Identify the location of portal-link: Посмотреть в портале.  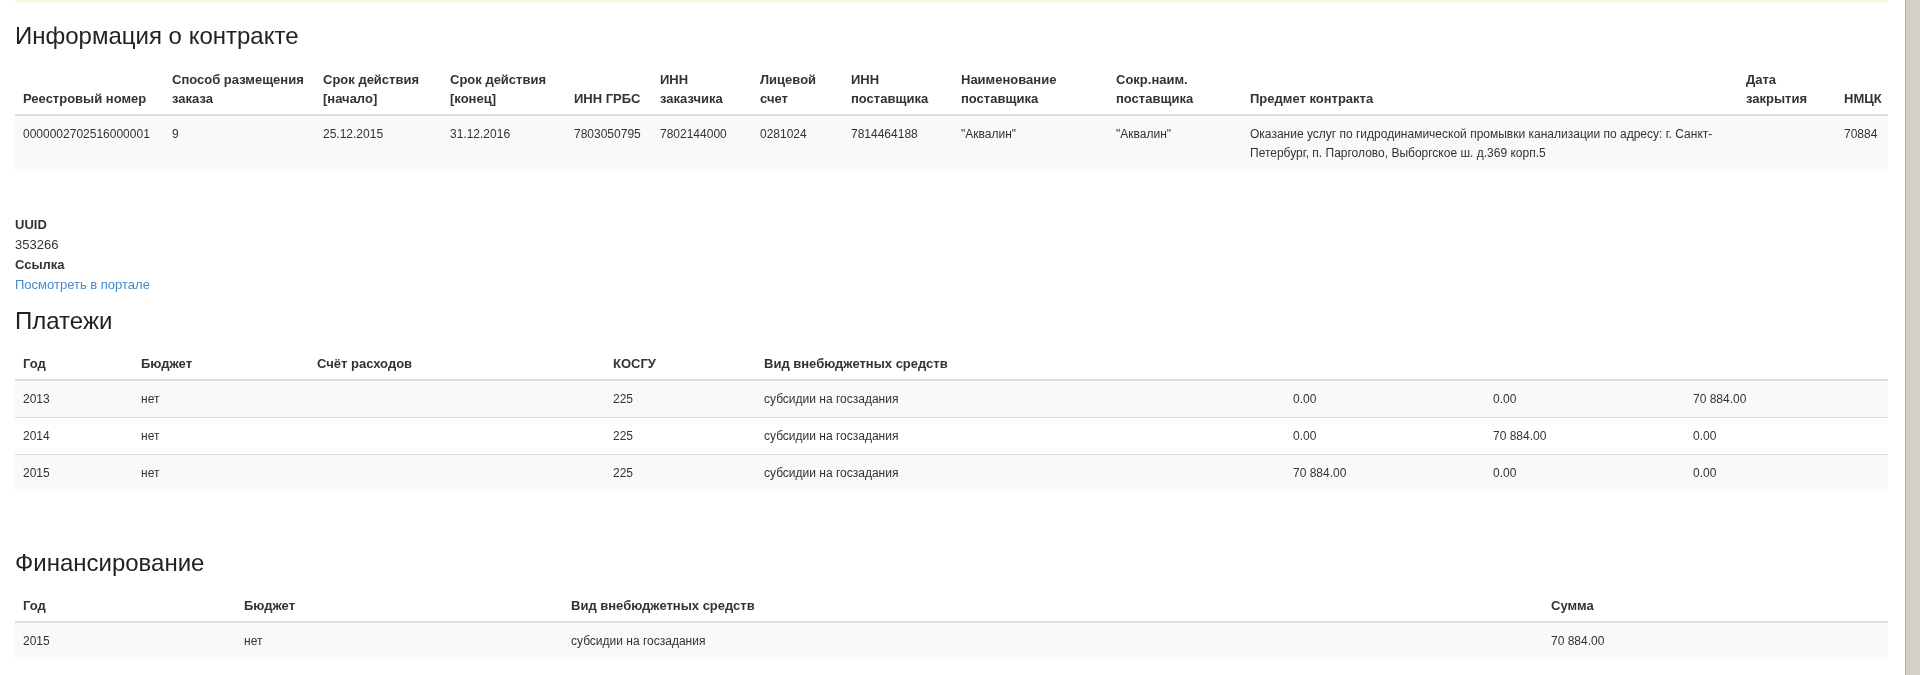
(82, 284).